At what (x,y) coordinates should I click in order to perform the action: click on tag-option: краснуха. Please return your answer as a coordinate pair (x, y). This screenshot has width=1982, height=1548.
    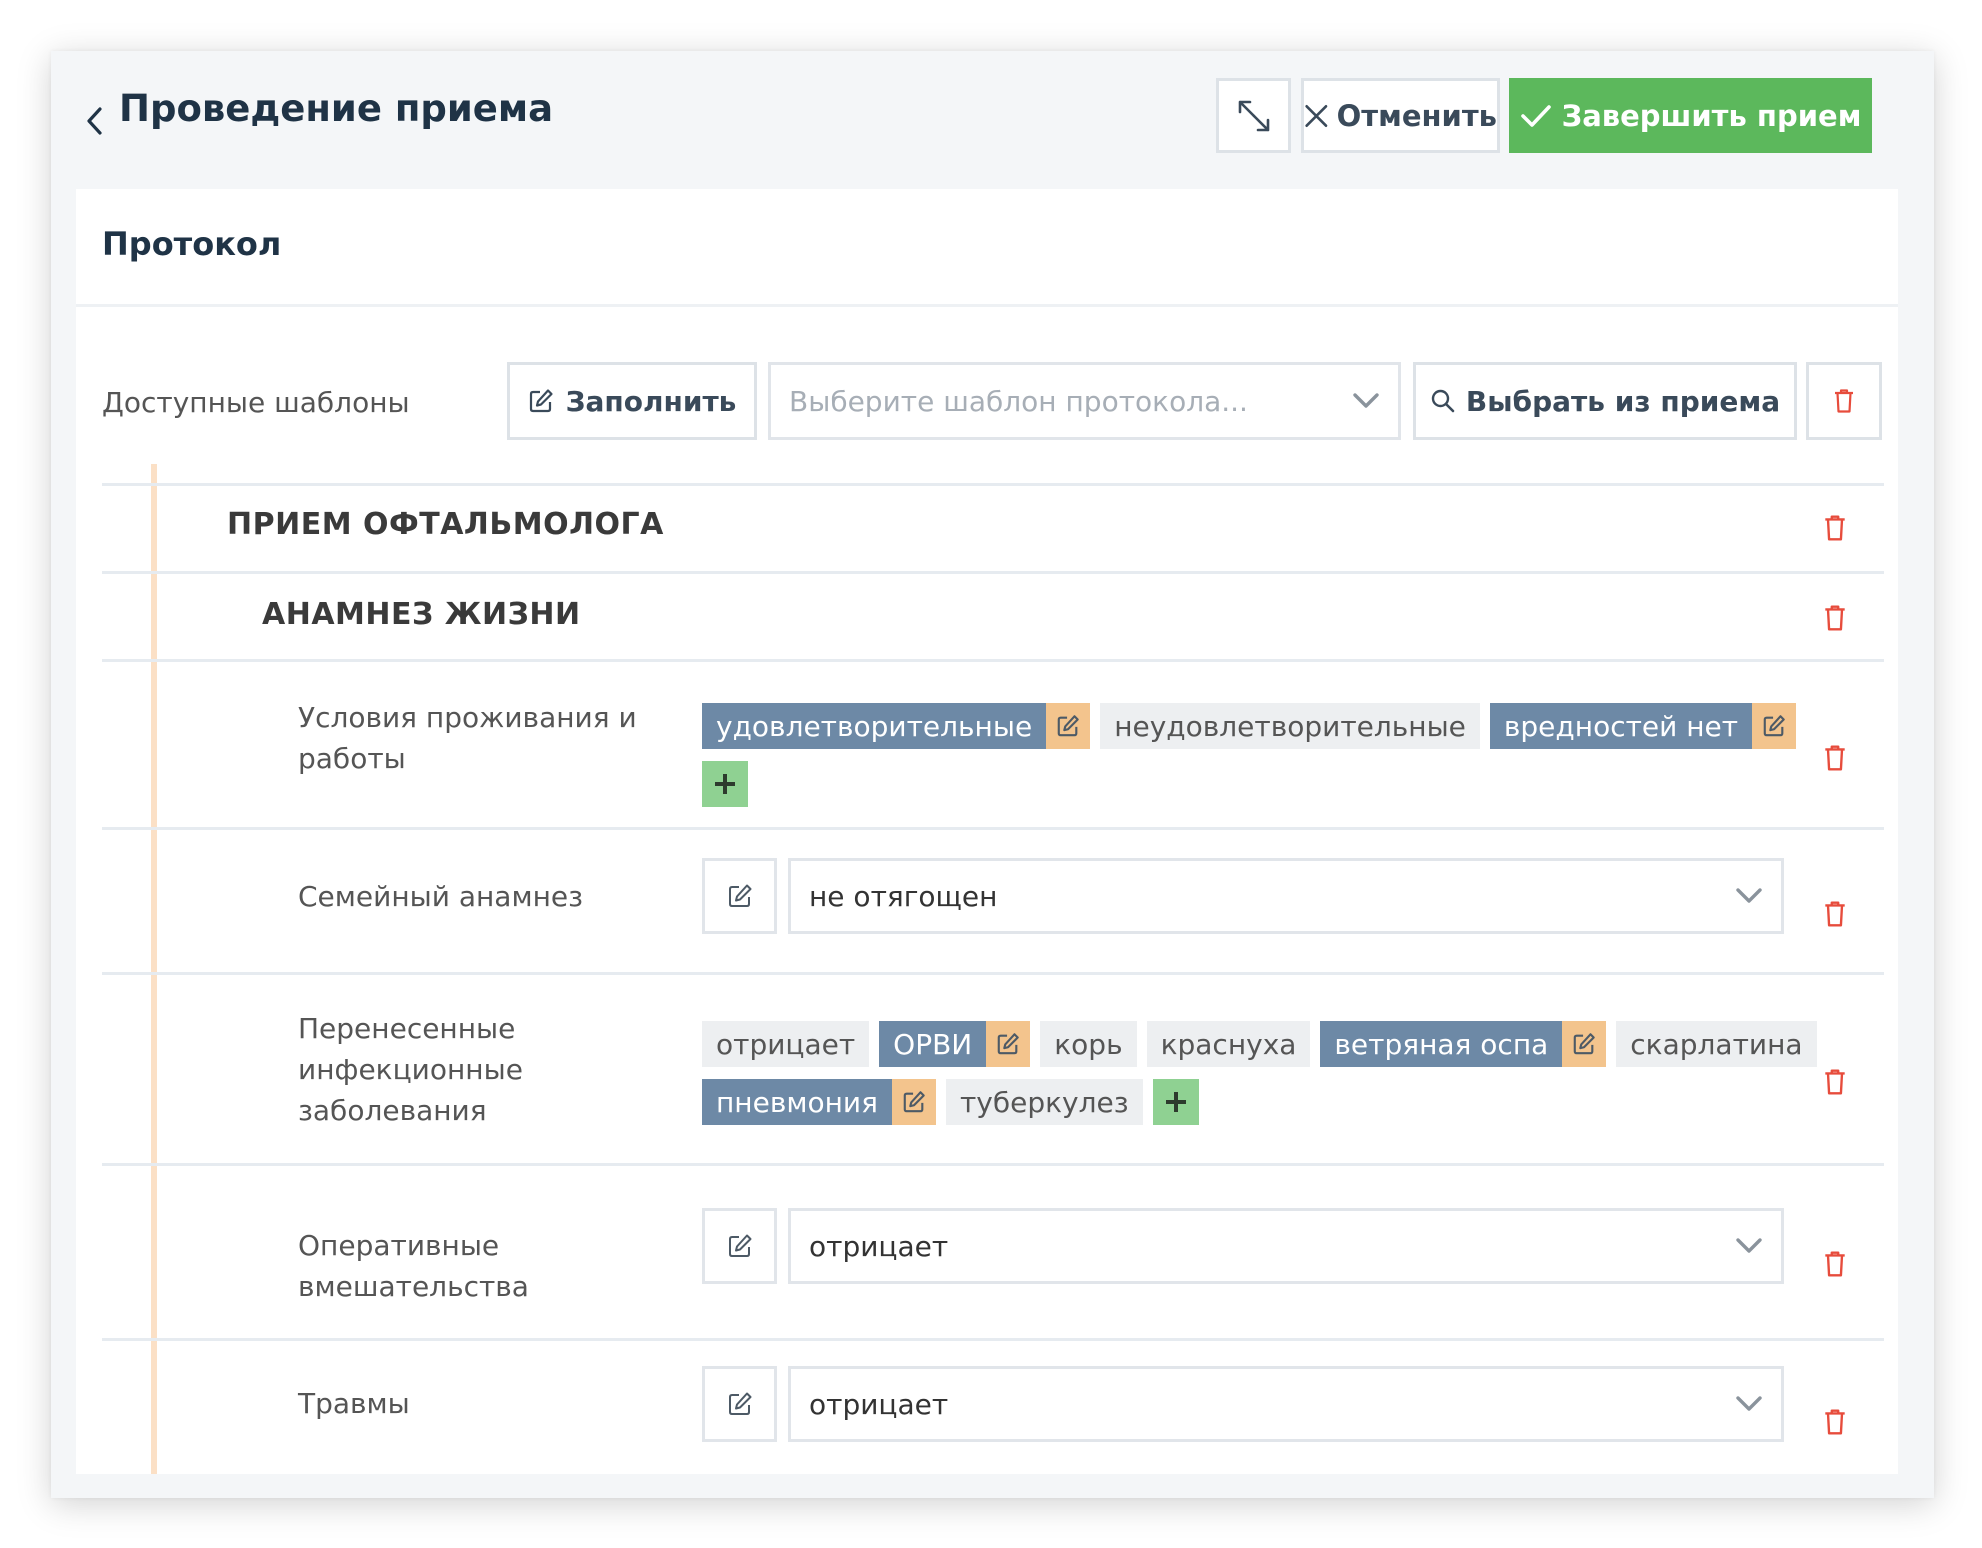
    Looking at the image, I should click on (1228, 1044).